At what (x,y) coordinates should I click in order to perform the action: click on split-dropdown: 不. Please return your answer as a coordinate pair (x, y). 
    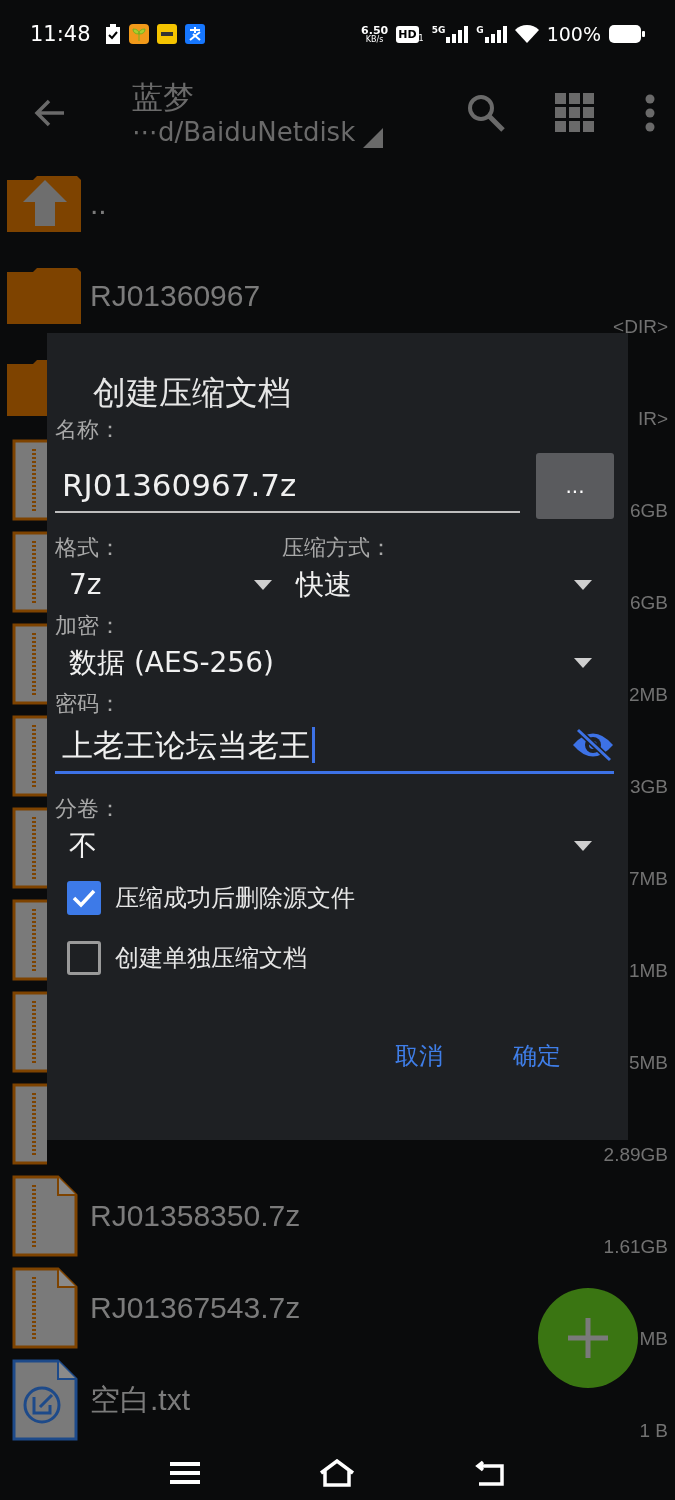
    Looking at the image, I should click on (334, 846).